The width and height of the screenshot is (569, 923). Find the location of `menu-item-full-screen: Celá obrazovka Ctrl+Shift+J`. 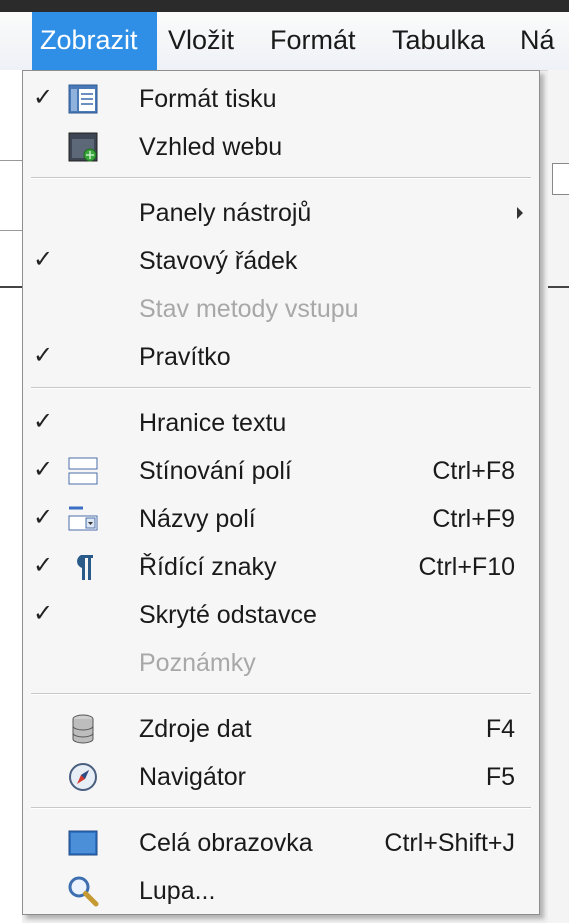

menu-item-full-screen: Celá obrazovka Ctrl+Shift+J is located at coordinates (281, 843).